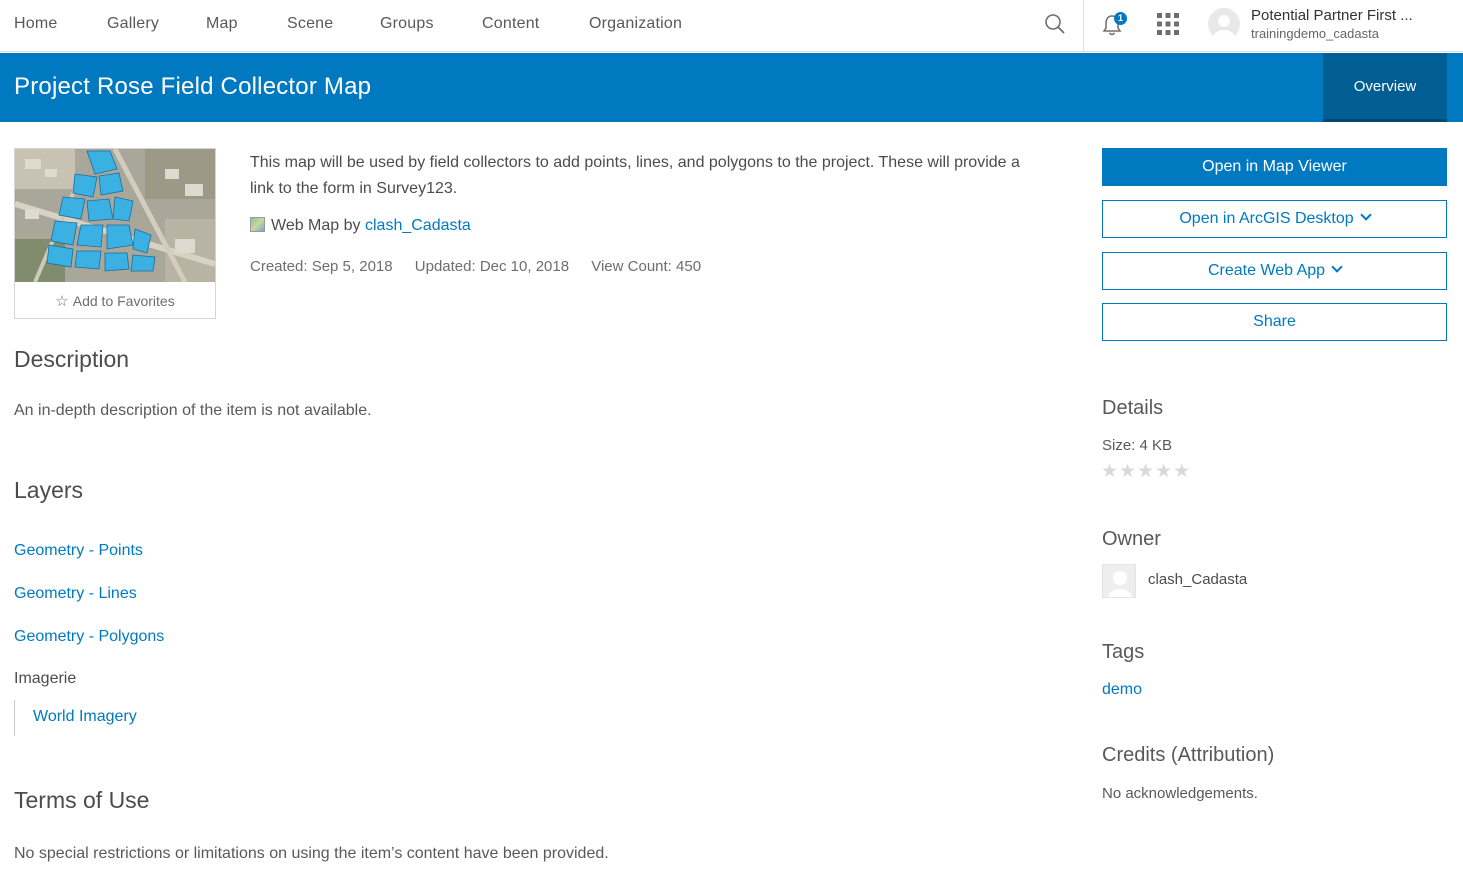 The height and width of the screenshot is (876, 1463). What do you see at coordinates (316, 225) in the screenshot?
I see `item-type-label: Web Map by` at bounding box center [316, 225].